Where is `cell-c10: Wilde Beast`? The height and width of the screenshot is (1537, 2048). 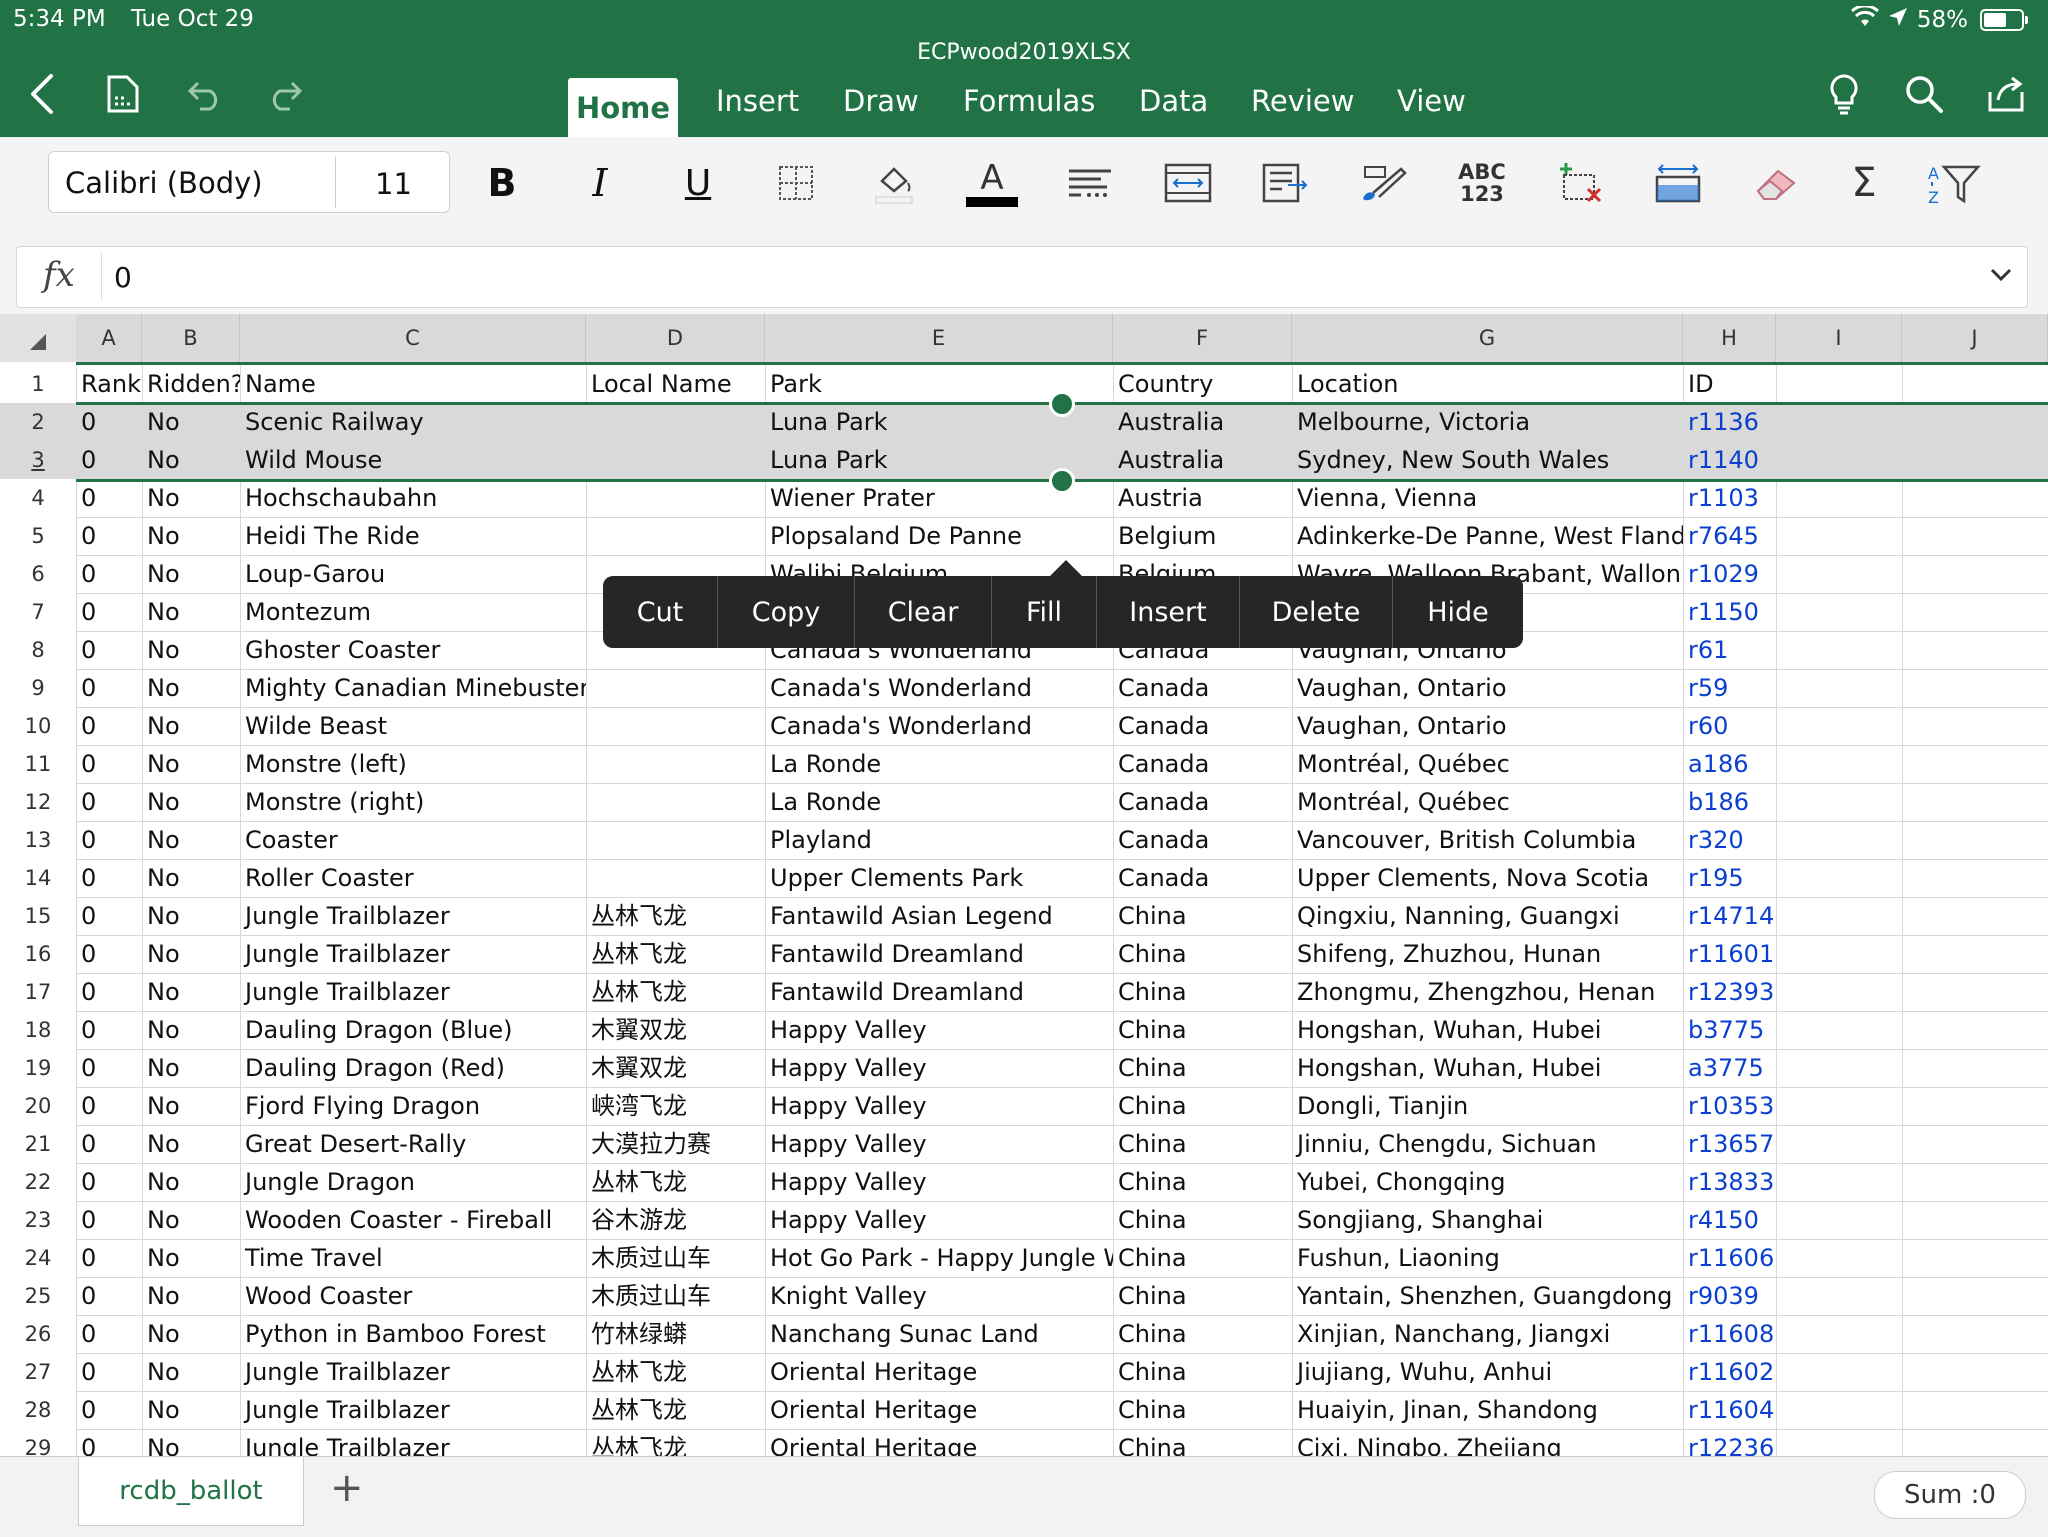
cell-c10: Wilde Beast is located at coordinates (413, 726).